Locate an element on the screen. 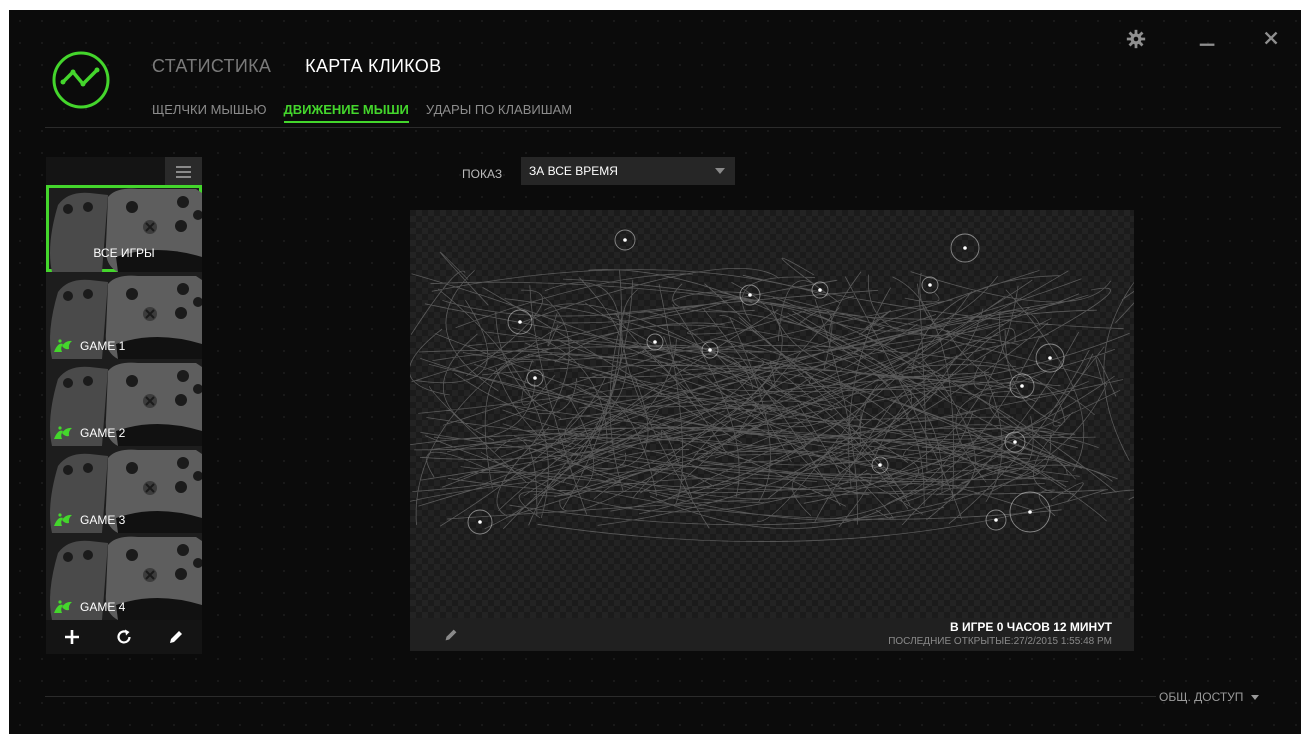 This screenshot has width=1311, height=743. settings-button is located at coordinates (1137, 40).